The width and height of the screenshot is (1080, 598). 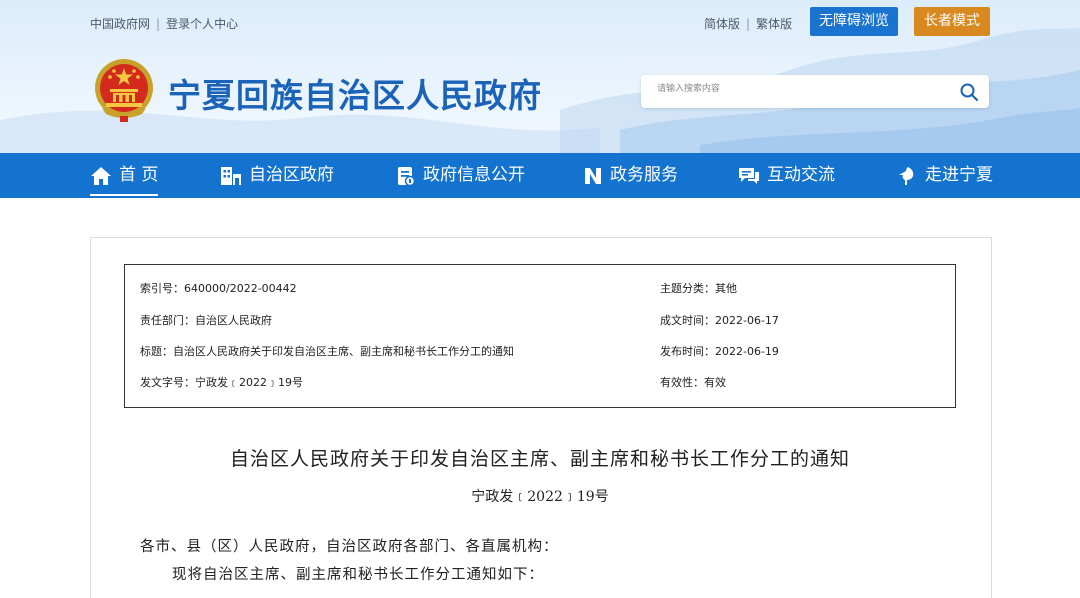 I want to click on nav-label: 政府信息公开, so click(x=474, y=175).